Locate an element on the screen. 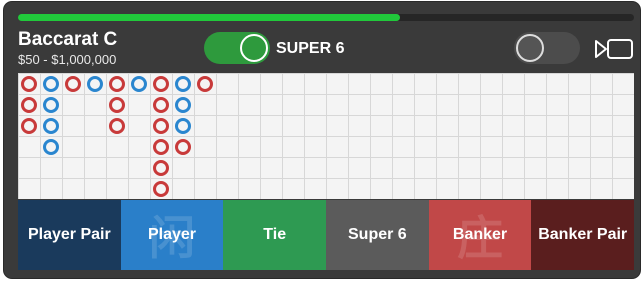 The height and width of the screenshot is (281, 644). round-progress-fill is located at coordinates (209, 17).